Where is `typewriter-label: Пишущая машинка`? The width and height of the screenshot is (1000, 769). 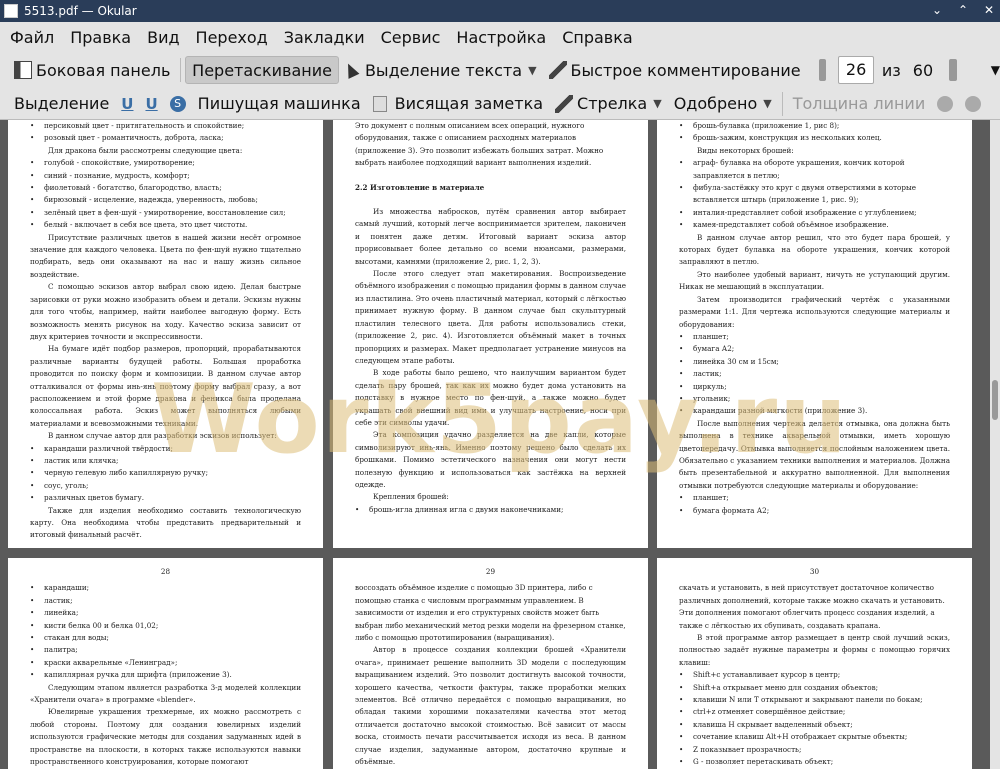
typewriter-label: Пишущая машинка is located at coordinates (279, 103).